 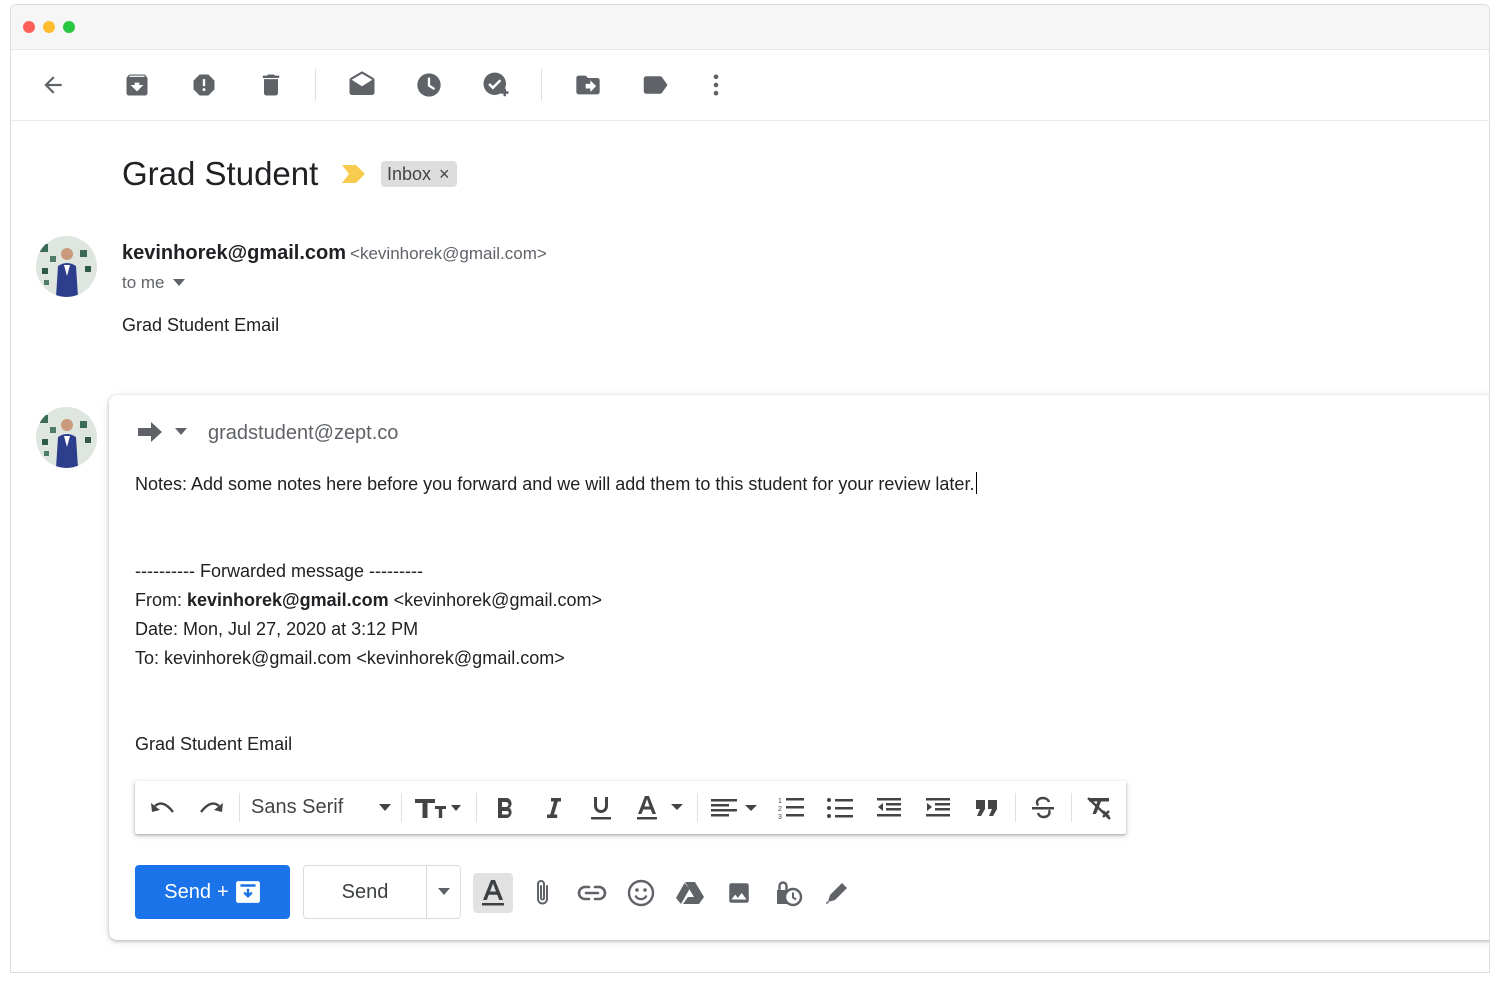 What do you see at coordinates (505, 807) in the screenshot?
I see `bold-icon` at bounding box center [505, 807].